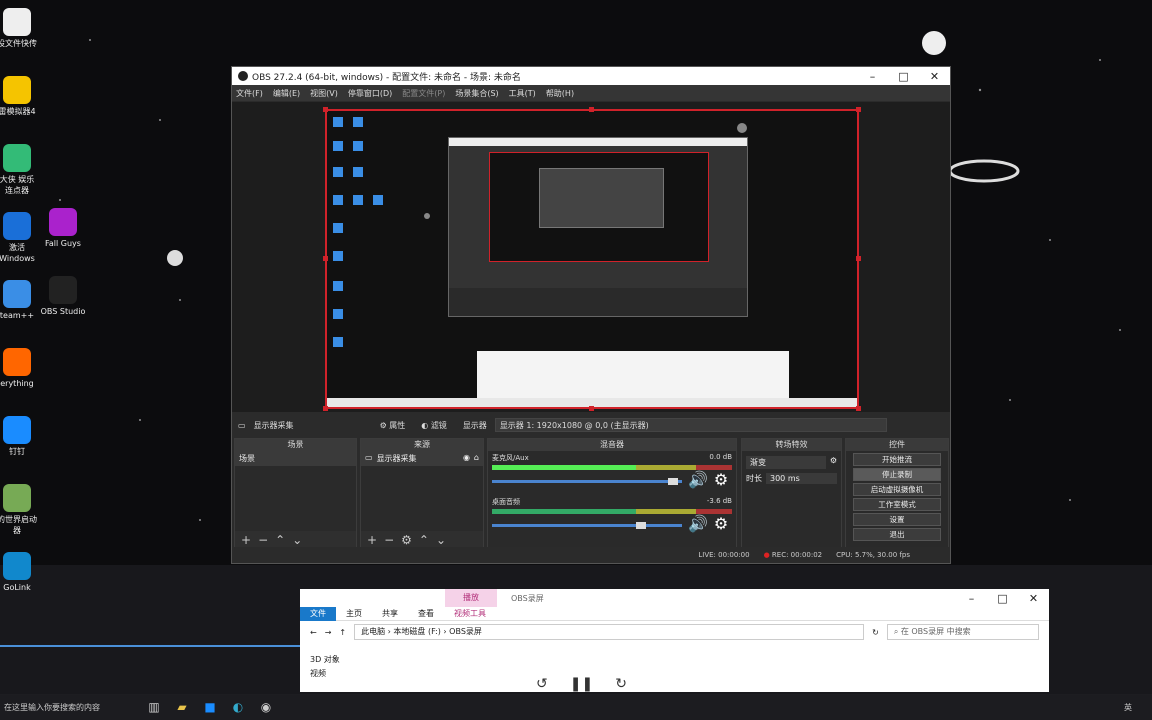 The height and width of the screenshot is (720, 1152). What do you see at coordinates (576, 707) in the screenshot?
I see `windows-taskbar: 在这里输入你要搜索的内容 ▥ ▰ ■ ◐ ◉ 英` at bounding box center [576, 707].